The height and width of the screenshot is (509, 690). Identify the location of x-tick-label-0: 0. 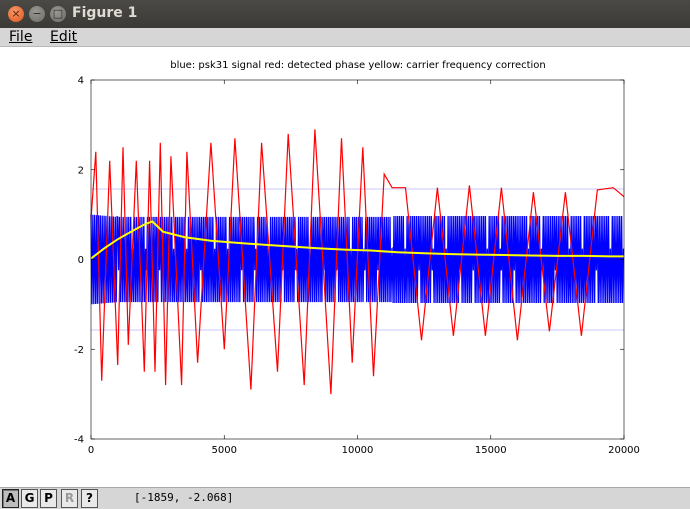
(91, 450).